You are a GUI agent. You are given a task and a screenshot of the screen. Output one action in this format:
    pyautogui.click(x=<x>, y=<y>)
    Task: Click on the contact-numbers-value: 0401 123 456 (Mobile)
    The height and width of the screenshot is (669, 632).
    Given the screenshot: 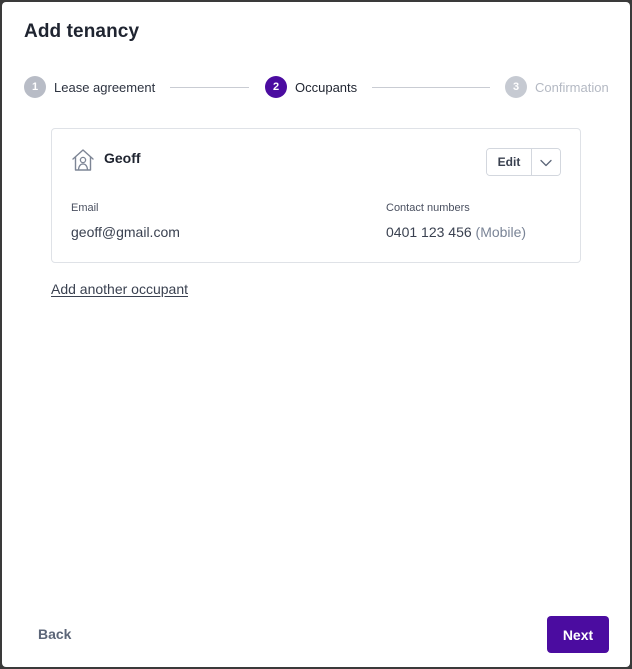 What is the action you would take?
    pyautogui.click(x=456, y=232)
    